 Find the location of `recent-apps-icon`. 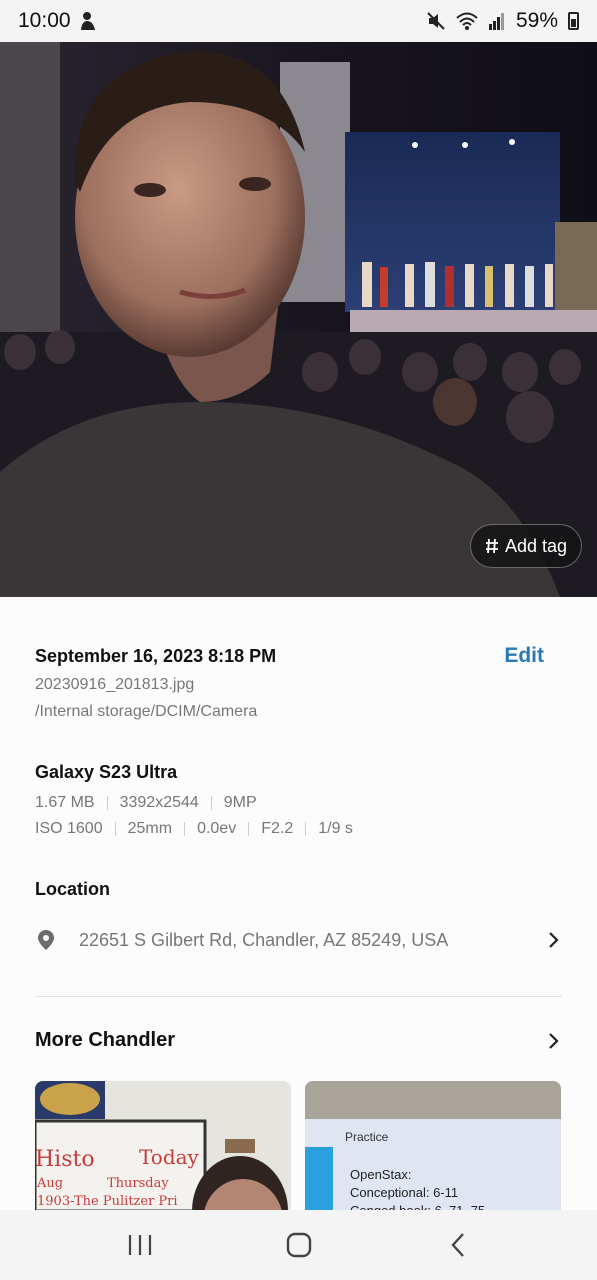

recent-apps-icon is located at coordinates (139, 1245).